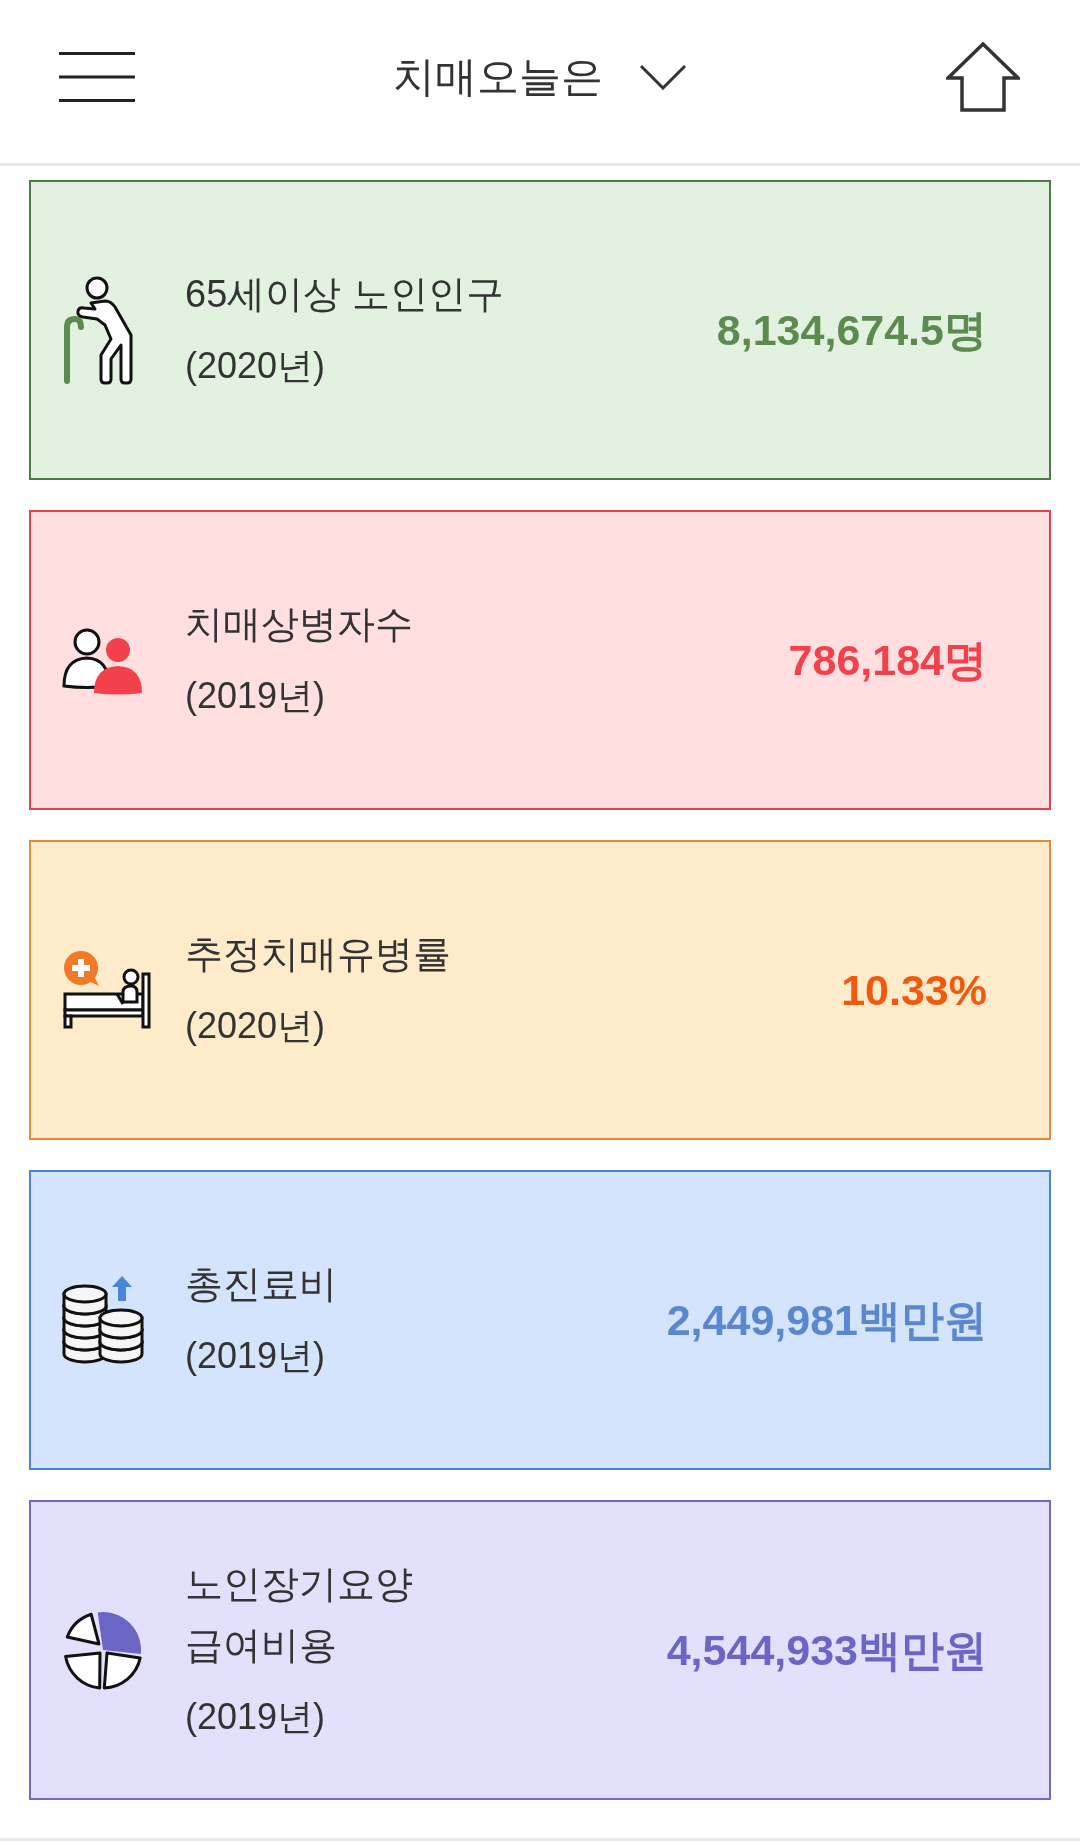  Describe the element at coordinates (826, 1320) in the screenshot. I see `stat-value: 2,449,981백만원` at that location.